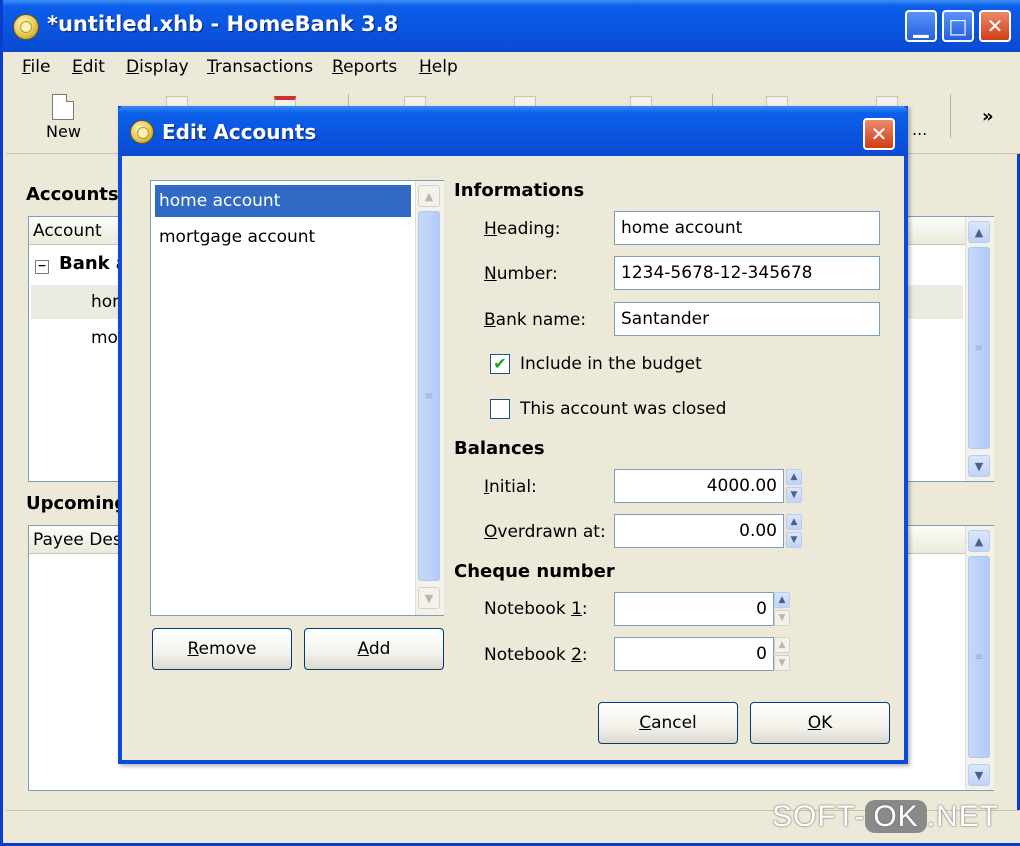 The height and width of the screenshot is (846, 1020). I want to click on accounts-section-title: Accounts, so click(72, 194).